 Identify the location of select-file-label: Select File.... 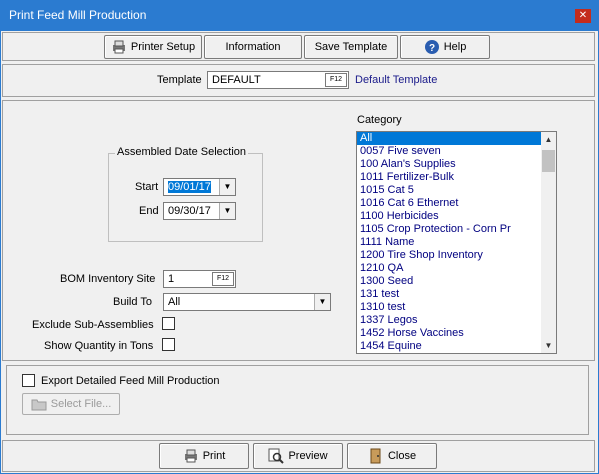
(81, 404).